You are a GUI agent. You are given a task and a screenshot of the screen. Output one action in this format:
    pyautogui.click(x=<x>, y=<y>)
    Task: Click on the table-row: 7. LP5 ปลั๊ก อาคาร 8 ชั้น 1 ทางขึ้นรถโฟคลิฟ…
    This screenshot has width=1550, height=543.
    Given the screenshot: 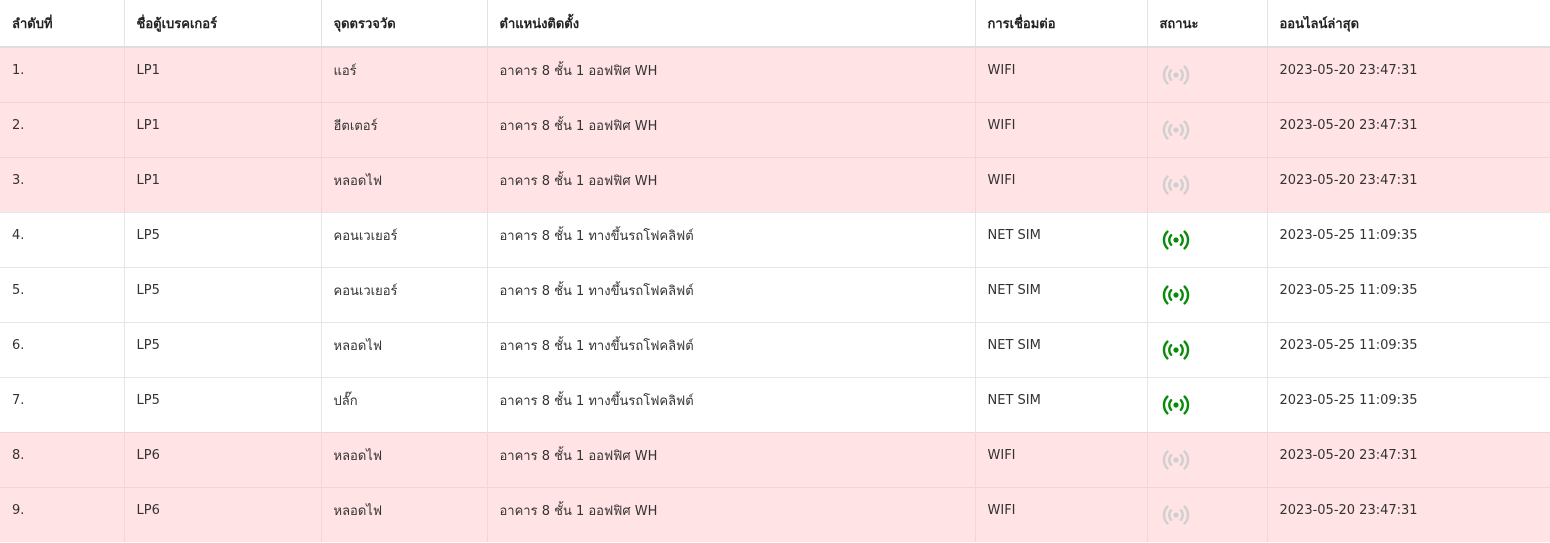 What is the action you would take?
    pyautogui.click(x=775, y=404)
    